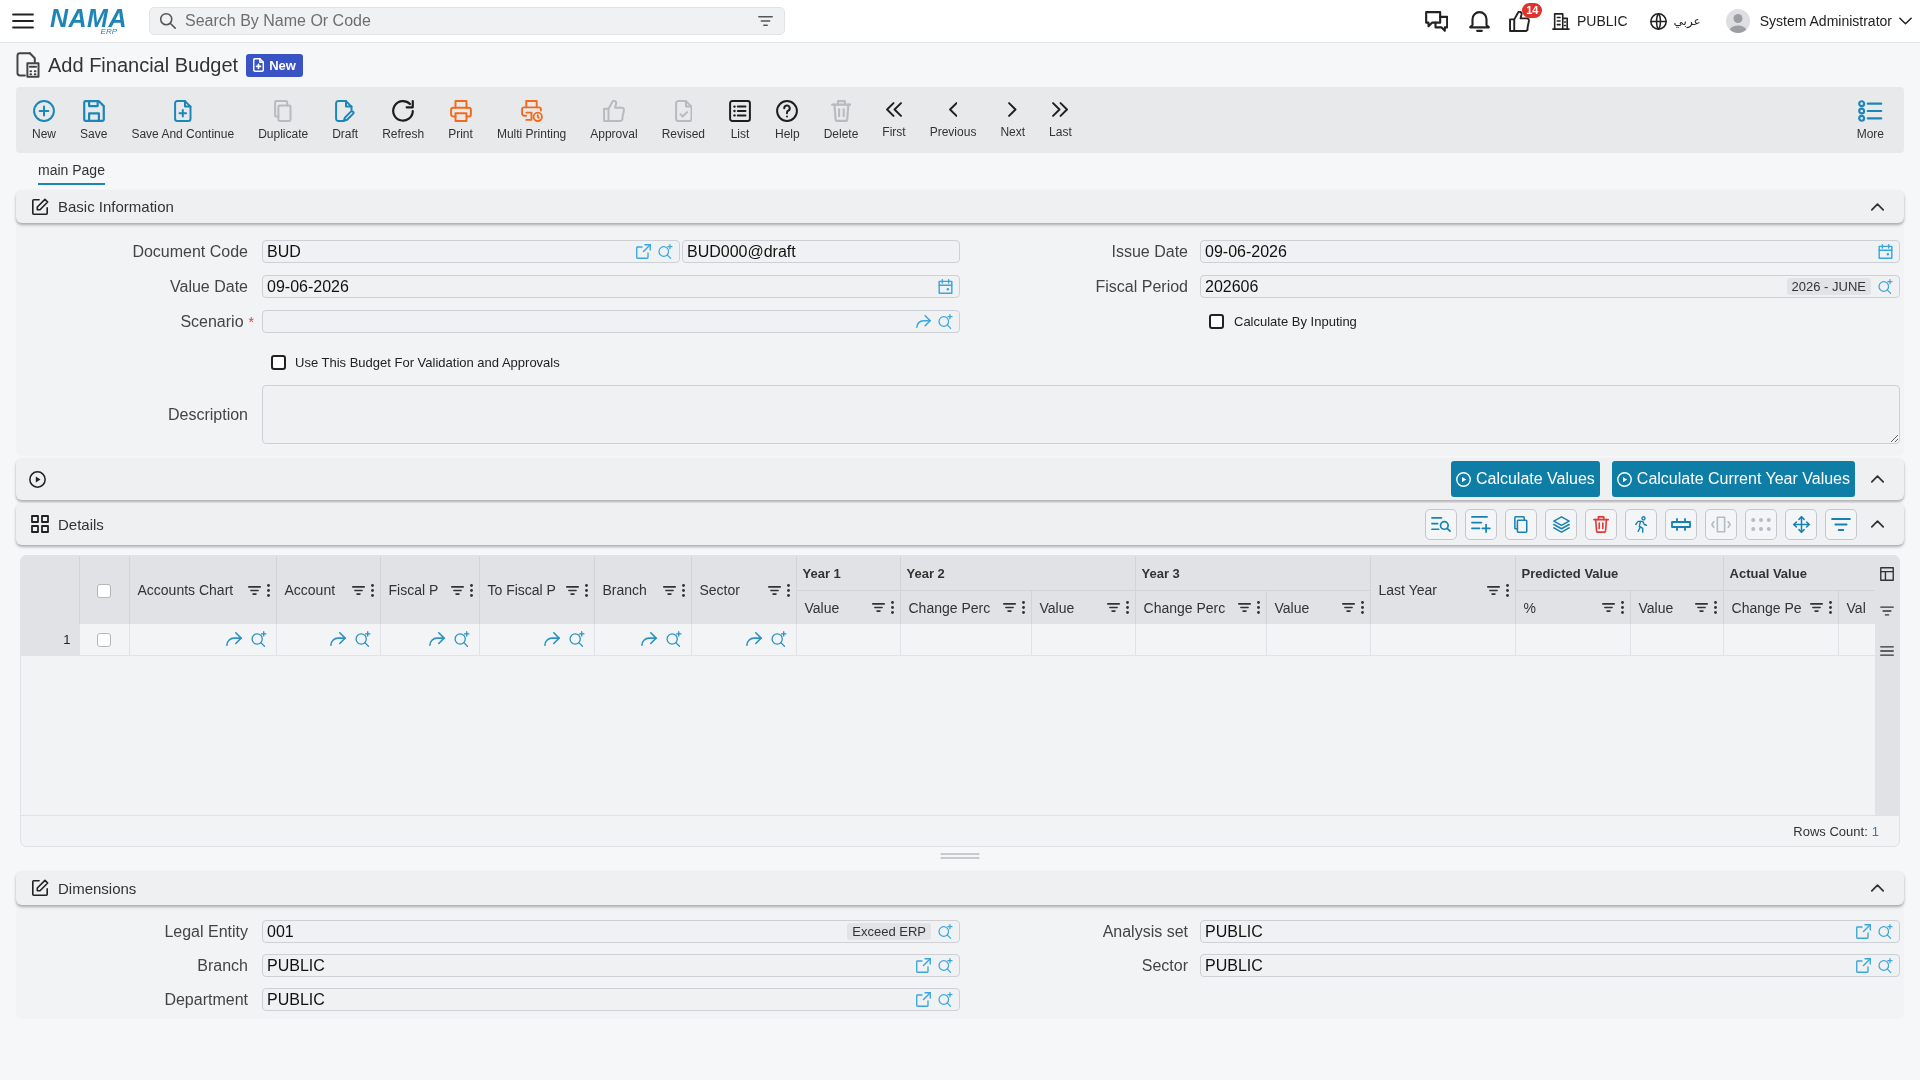  What do you see at coordinates (71, 173) in the screenshot?
I see `page-tab: main Page` at bounding box center [71, 173].